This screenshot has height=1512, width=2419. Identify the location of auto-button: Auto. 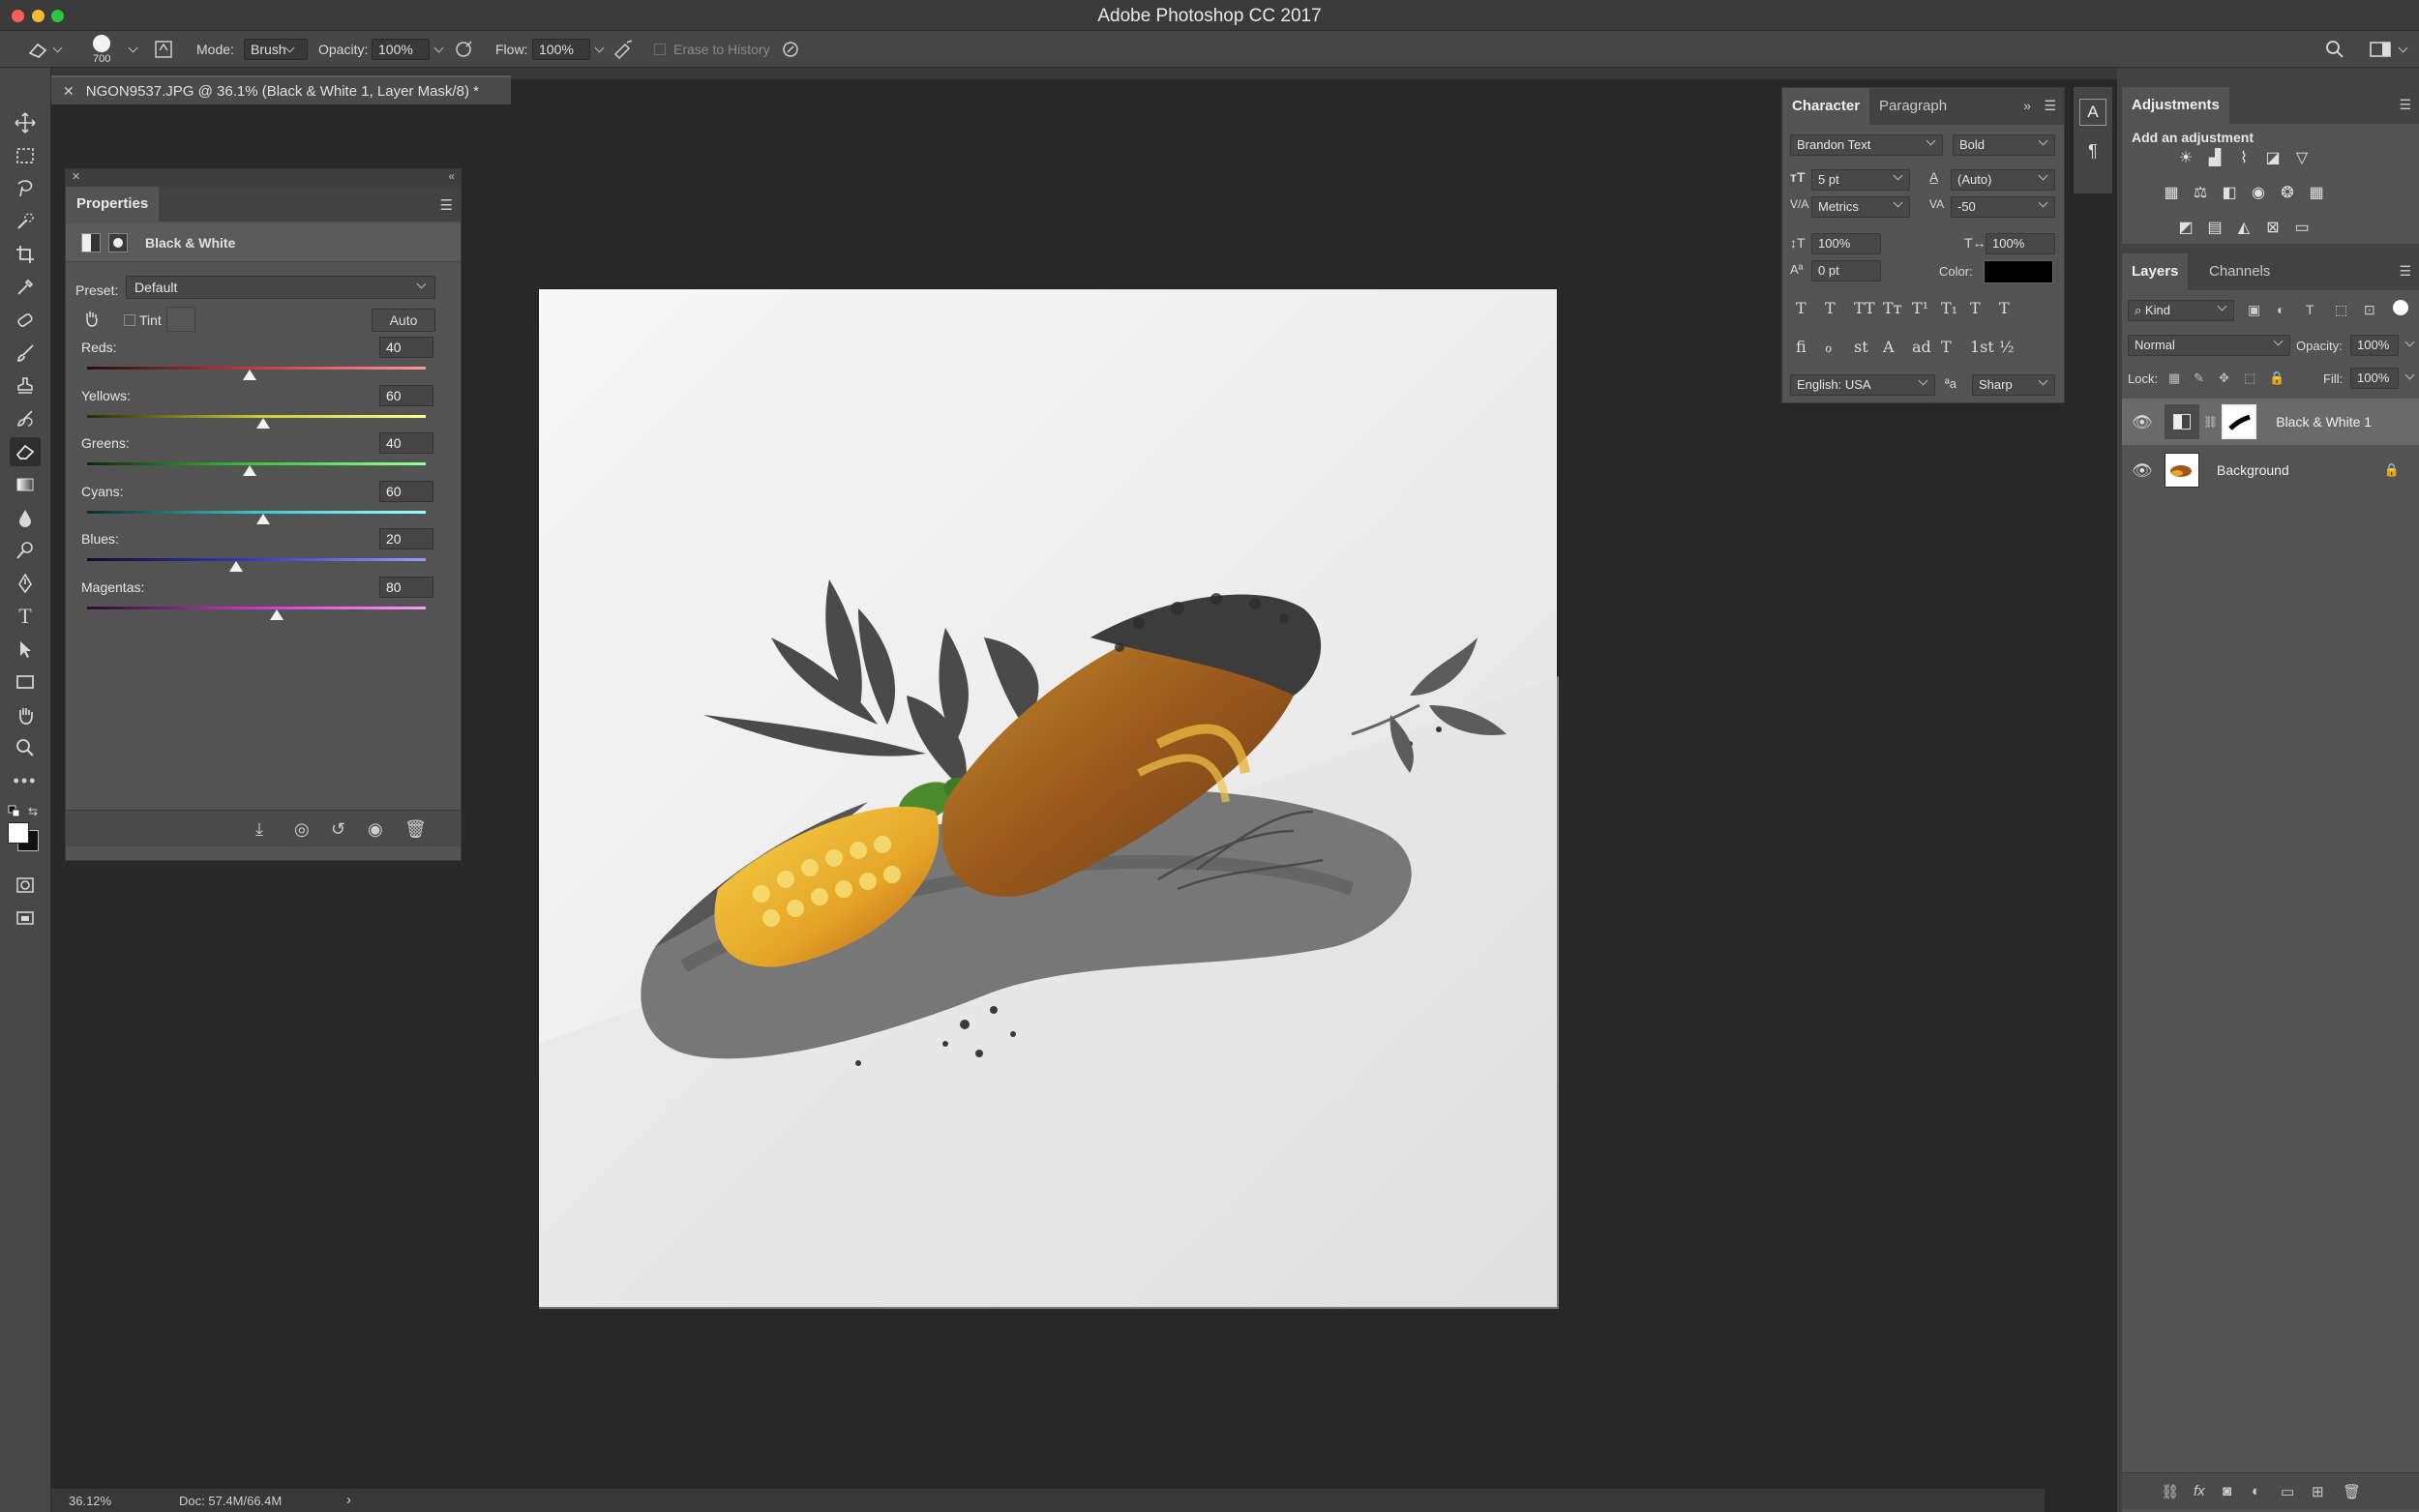
(403, 320).